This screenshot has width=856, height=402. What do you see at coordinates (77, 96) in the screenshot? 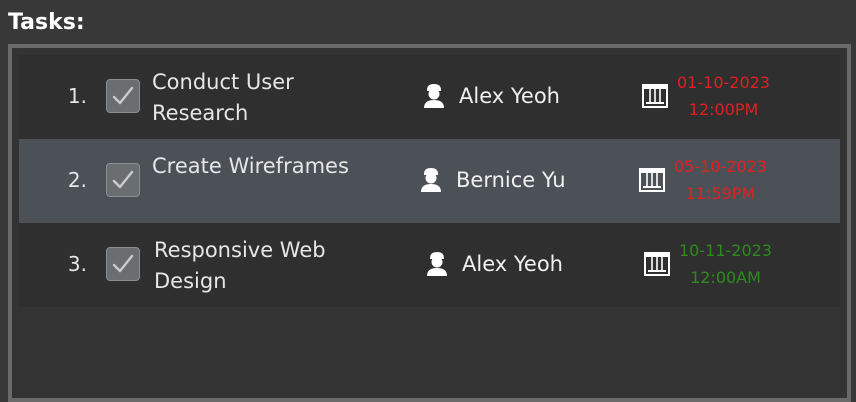
I see `task-index: 1.` at bounding box center [77, 96].